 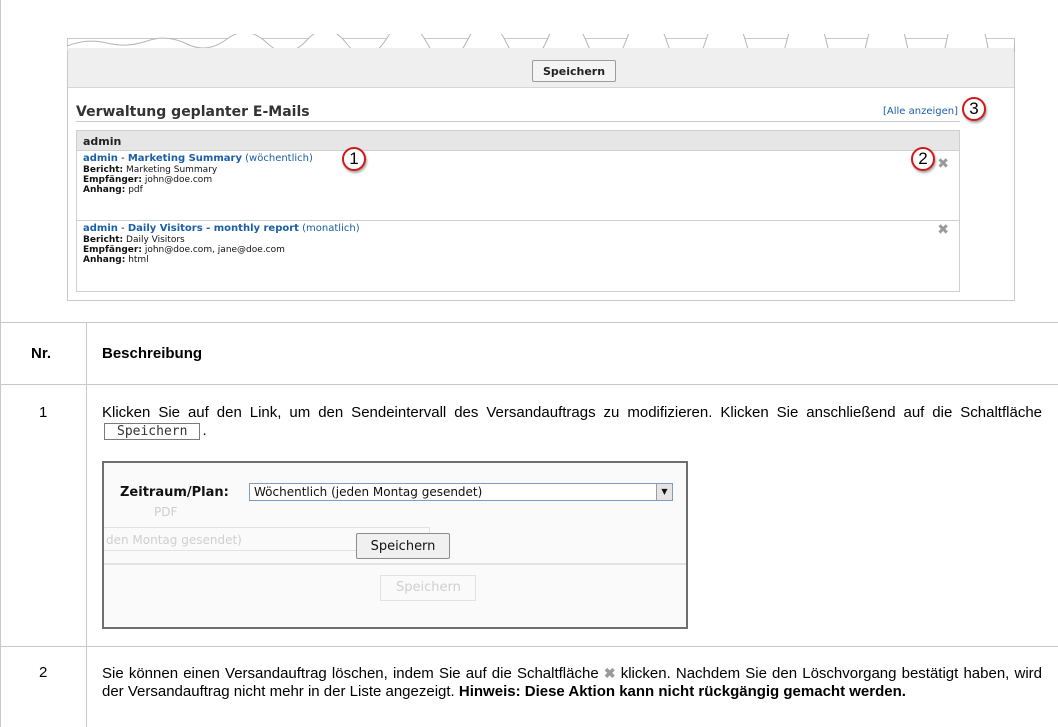 I want to click on report-name: Daily Visitors - monthly report, so click(x=213, y=228).